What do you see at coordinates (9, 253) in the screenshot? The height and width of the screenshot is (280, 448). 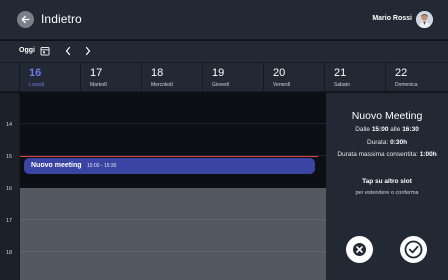 I see `hour-label: 18` at bounding box center [9, 253].